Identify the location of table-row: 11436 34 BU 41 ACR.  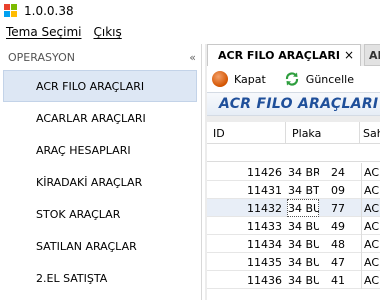
(293, 280).